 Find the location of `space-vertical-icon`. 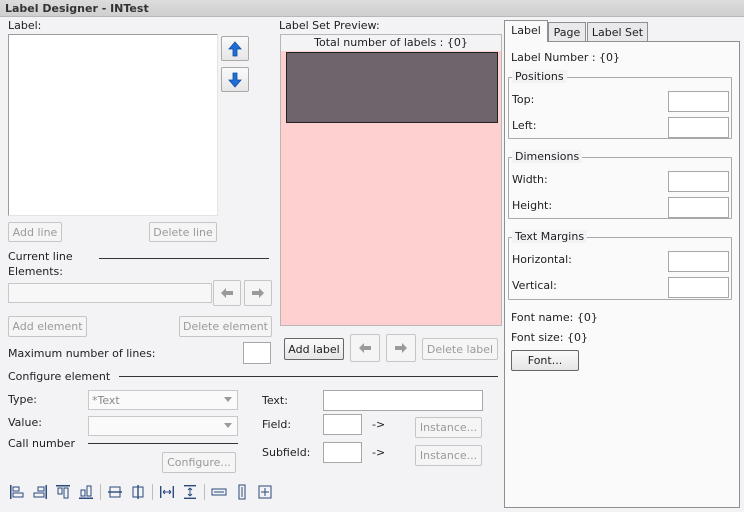

space-vertical-icon is located at coordinates (190, 492).